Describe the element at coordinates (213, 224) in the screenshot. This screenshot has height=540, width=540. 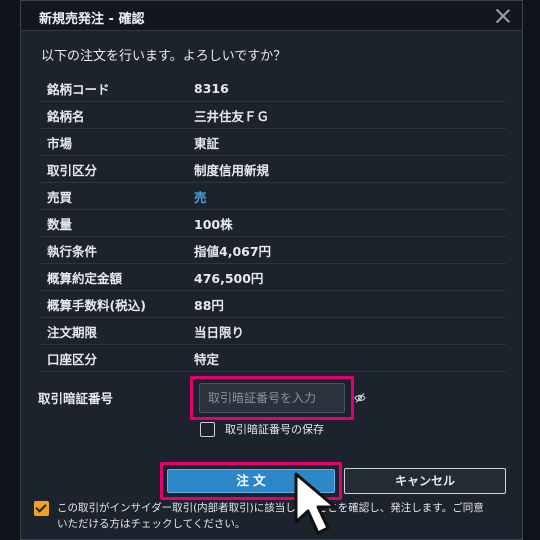
I see `row-value: 100株` at that location.